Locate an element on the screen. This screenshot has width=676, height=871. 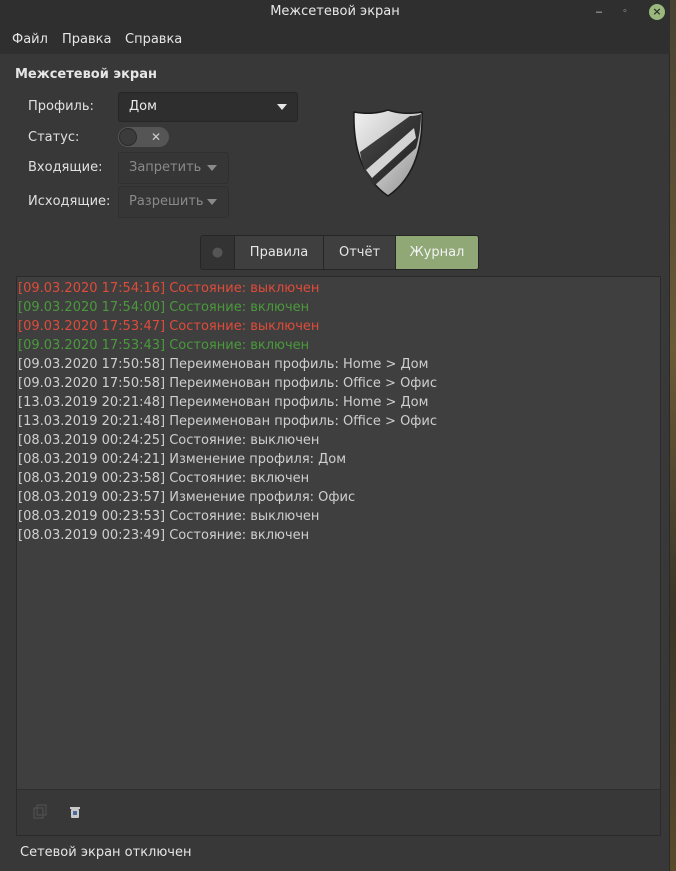
tab-bar: ● Правила Отчёт Журнал is located at coordinates (339, 252).